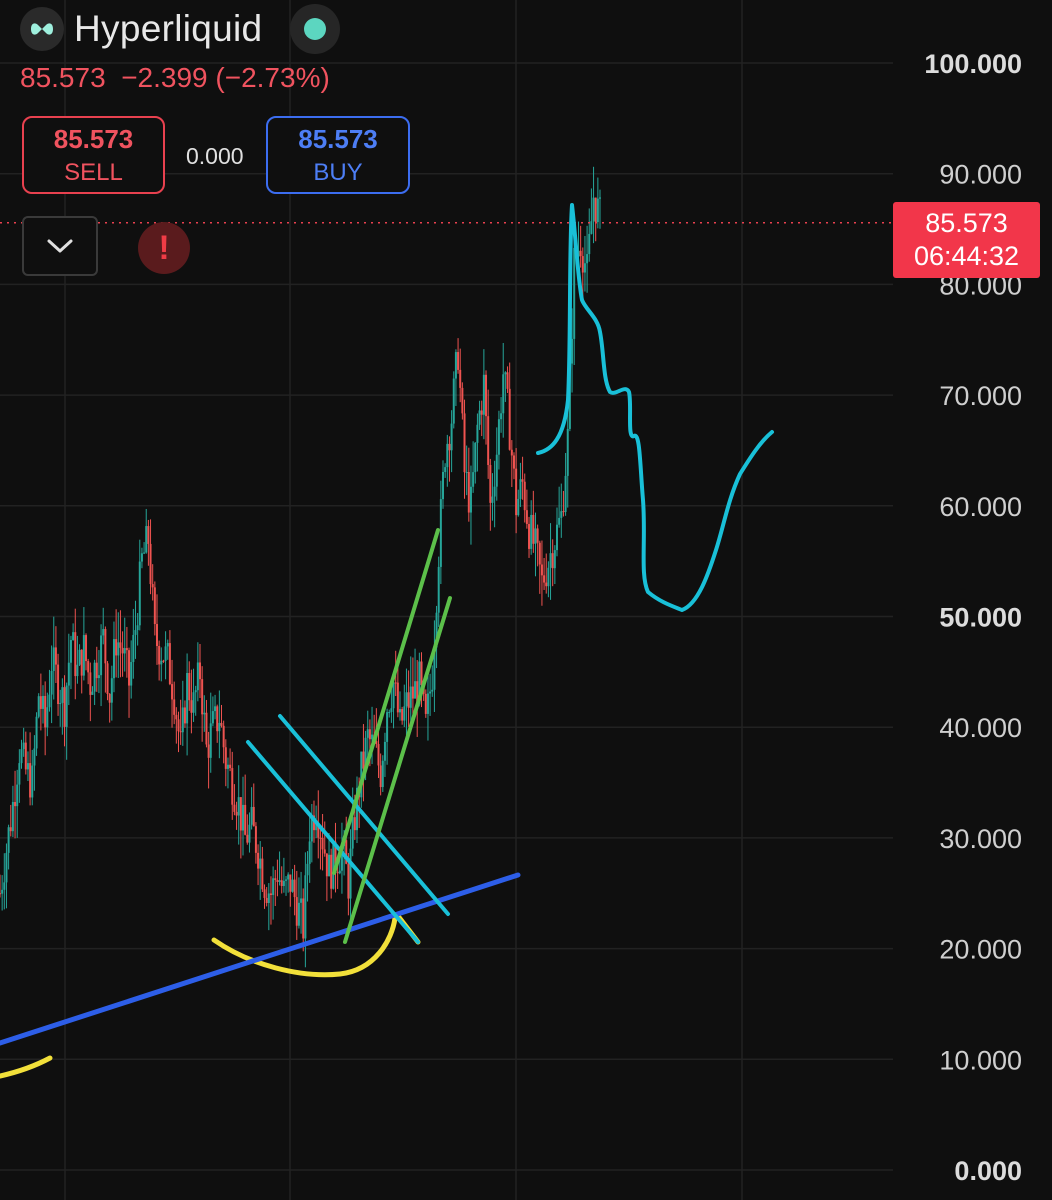  I want to click on y-tick-label: 70.000, so click(980, 396).